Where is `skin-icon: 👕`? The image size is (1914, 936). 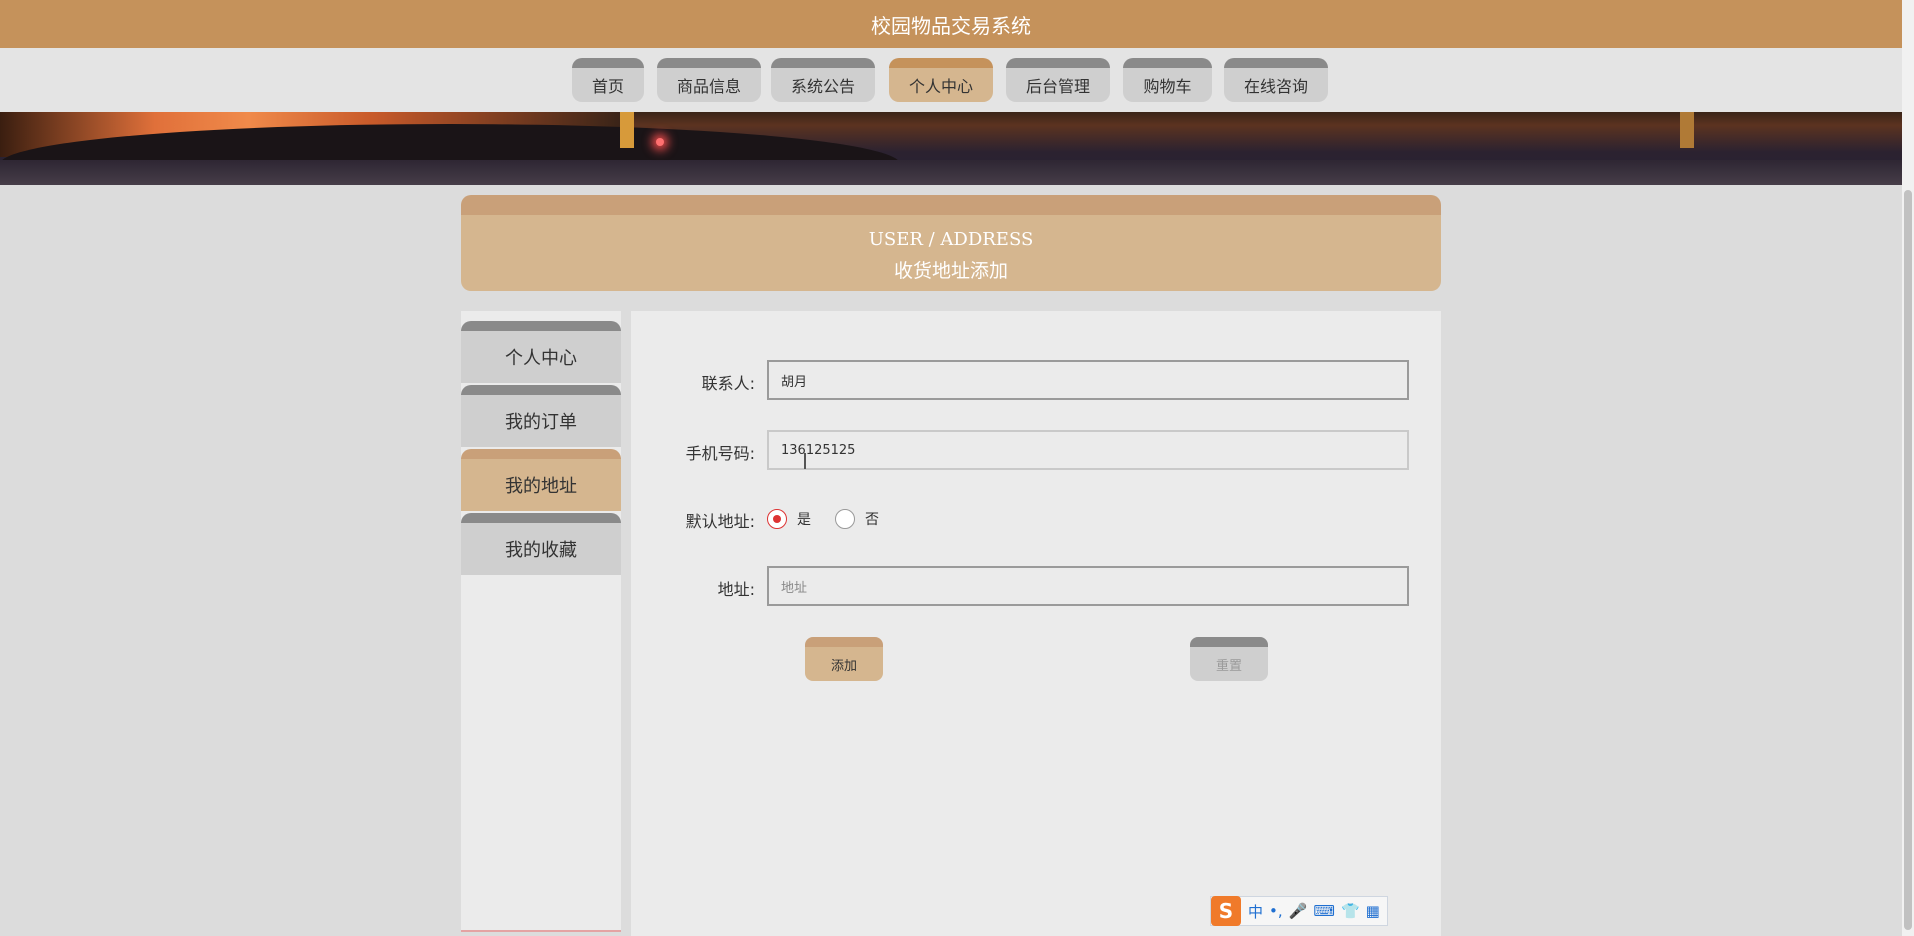
skin-icon: 👕 is located at coordinates (1350, 911).